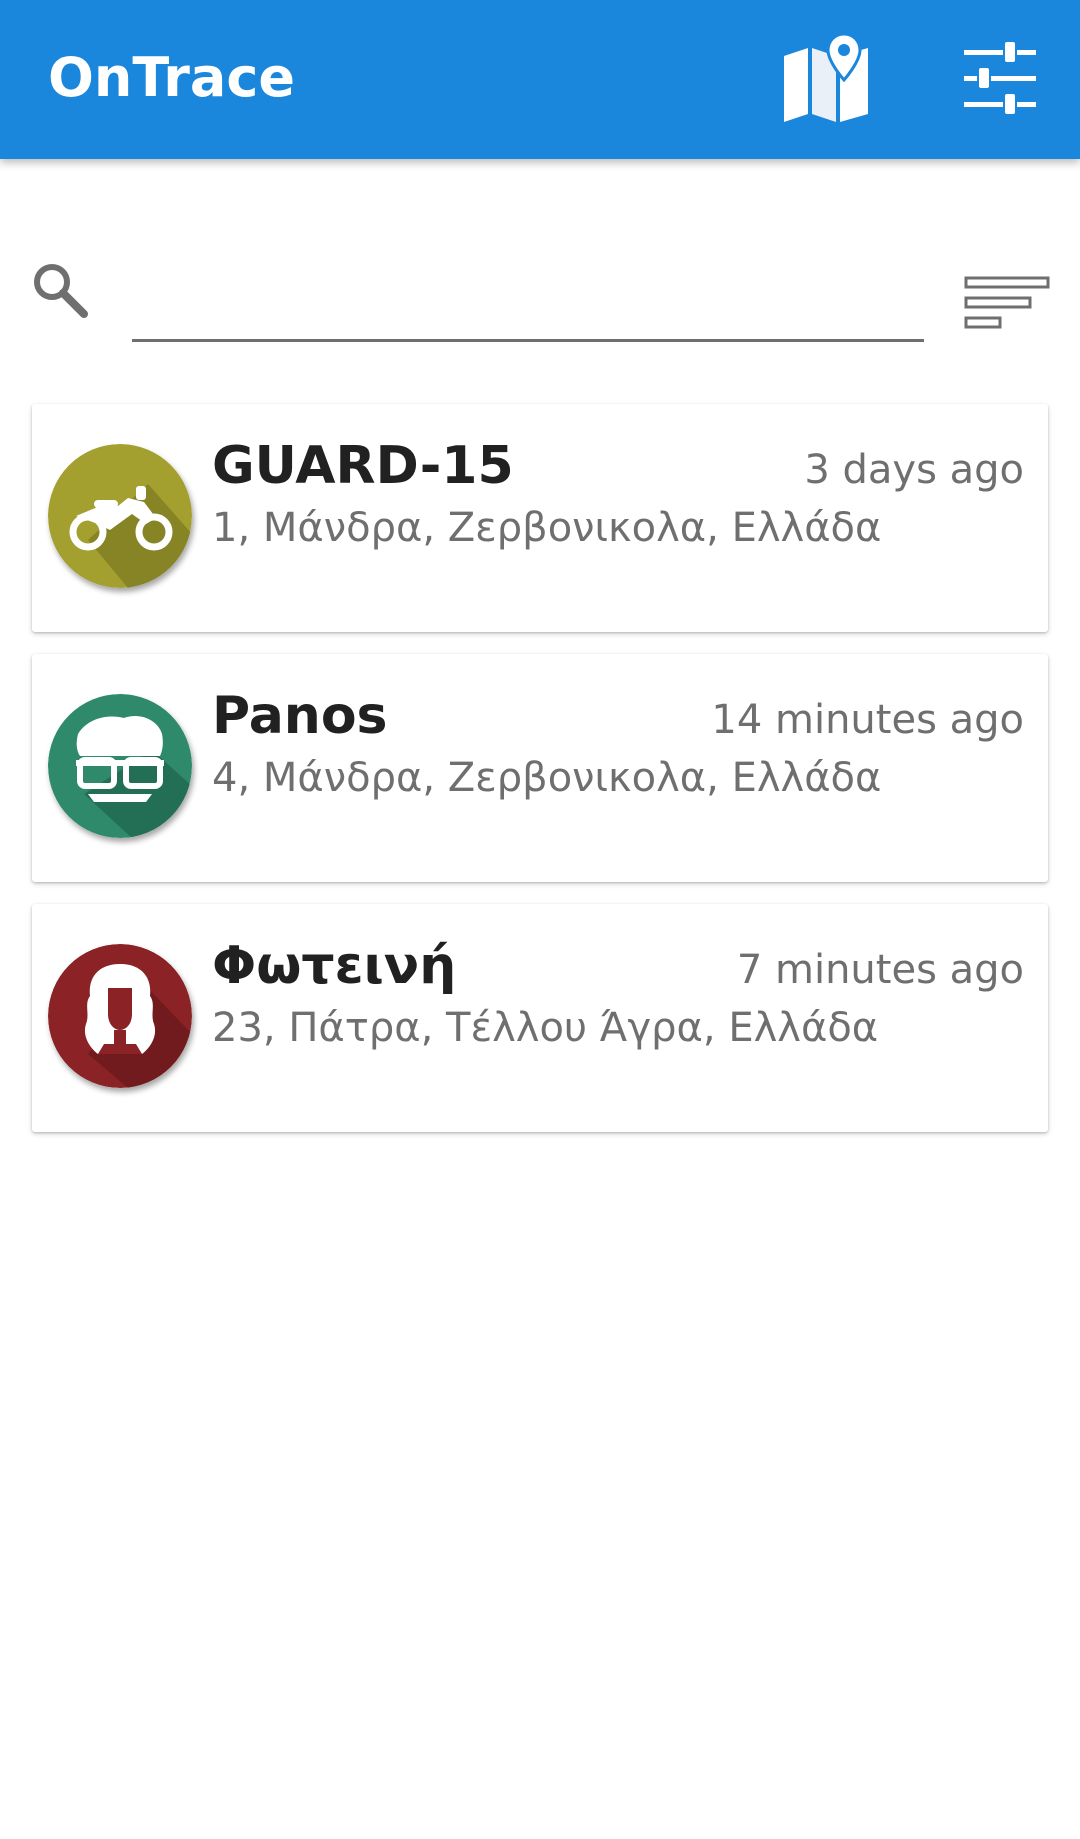  Describe the element at coordinates (545, 1028) in the screenshot. I see `device-address: 23, Πάτρα, Τέλλου Άγρα, Ελλάδα` at that location.